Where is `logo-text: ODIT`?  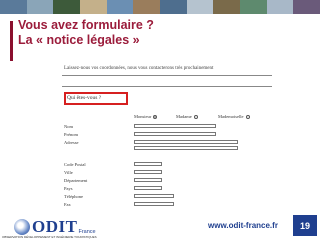 logo-text: ODIT is located at coordinates (55, 226).